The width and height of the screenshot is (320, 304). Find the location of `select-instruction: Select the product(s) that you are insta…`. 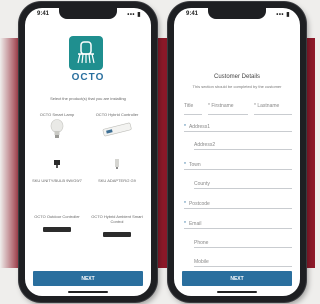

select-instruction: Select the product(s) that you are insta… is located at coordinates (88, 98).